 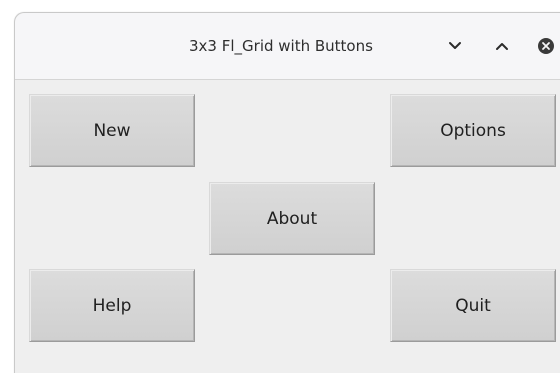 I want to click on new-button: New, so click(x=112, y=130).